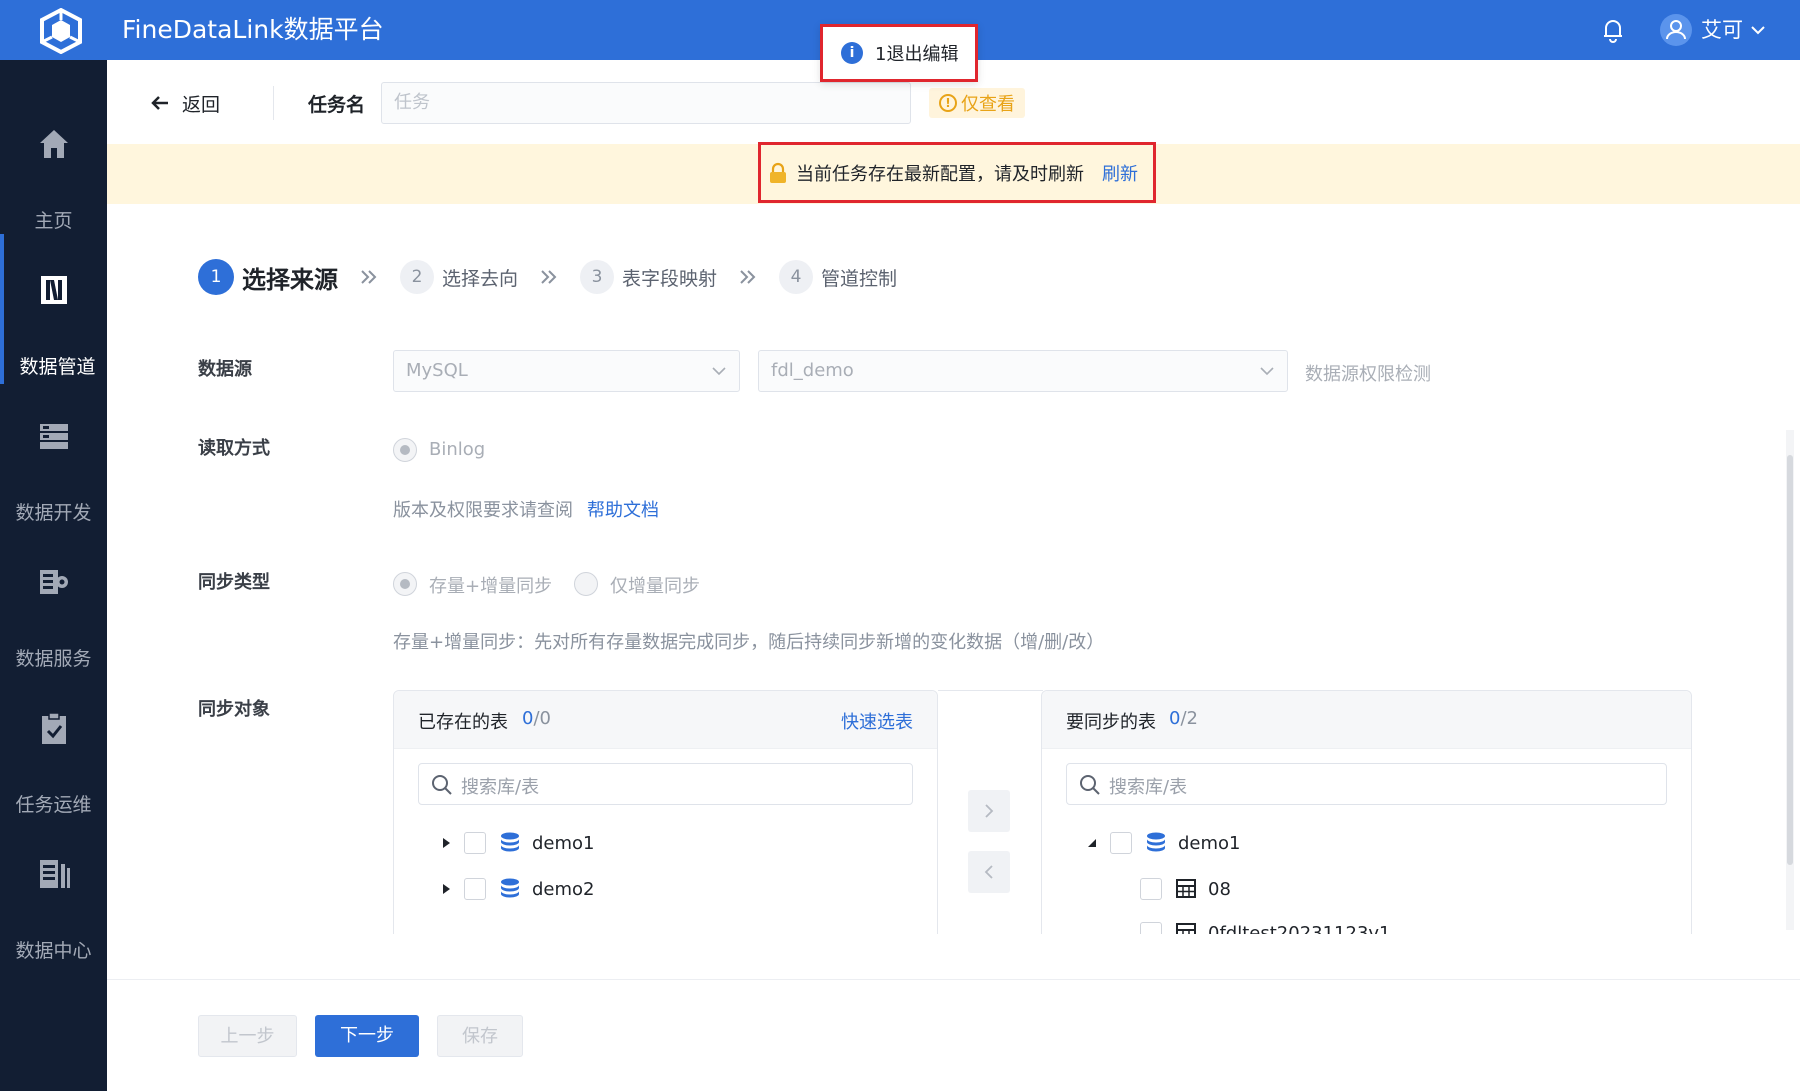 The height and width of the screenshot is (1091, 1800). Describe the element at coordinates (1120, 173) in the screenshot. I see `refresh-link: 刷新` at that location.